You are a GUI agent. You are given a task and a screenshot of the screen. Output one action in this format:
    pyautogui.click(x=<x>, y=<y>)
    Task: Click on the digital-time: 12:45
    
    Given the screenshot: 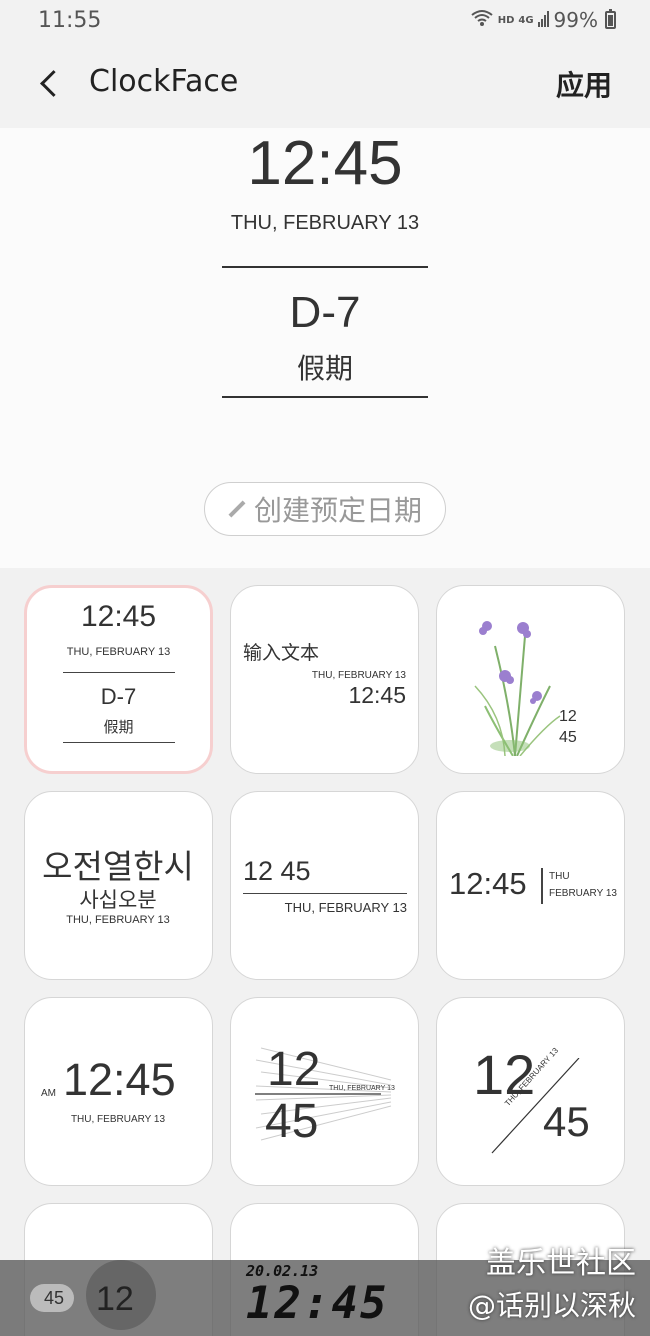 What is the action you would take?
    pyautogui.click(x=317, y=1303)
    